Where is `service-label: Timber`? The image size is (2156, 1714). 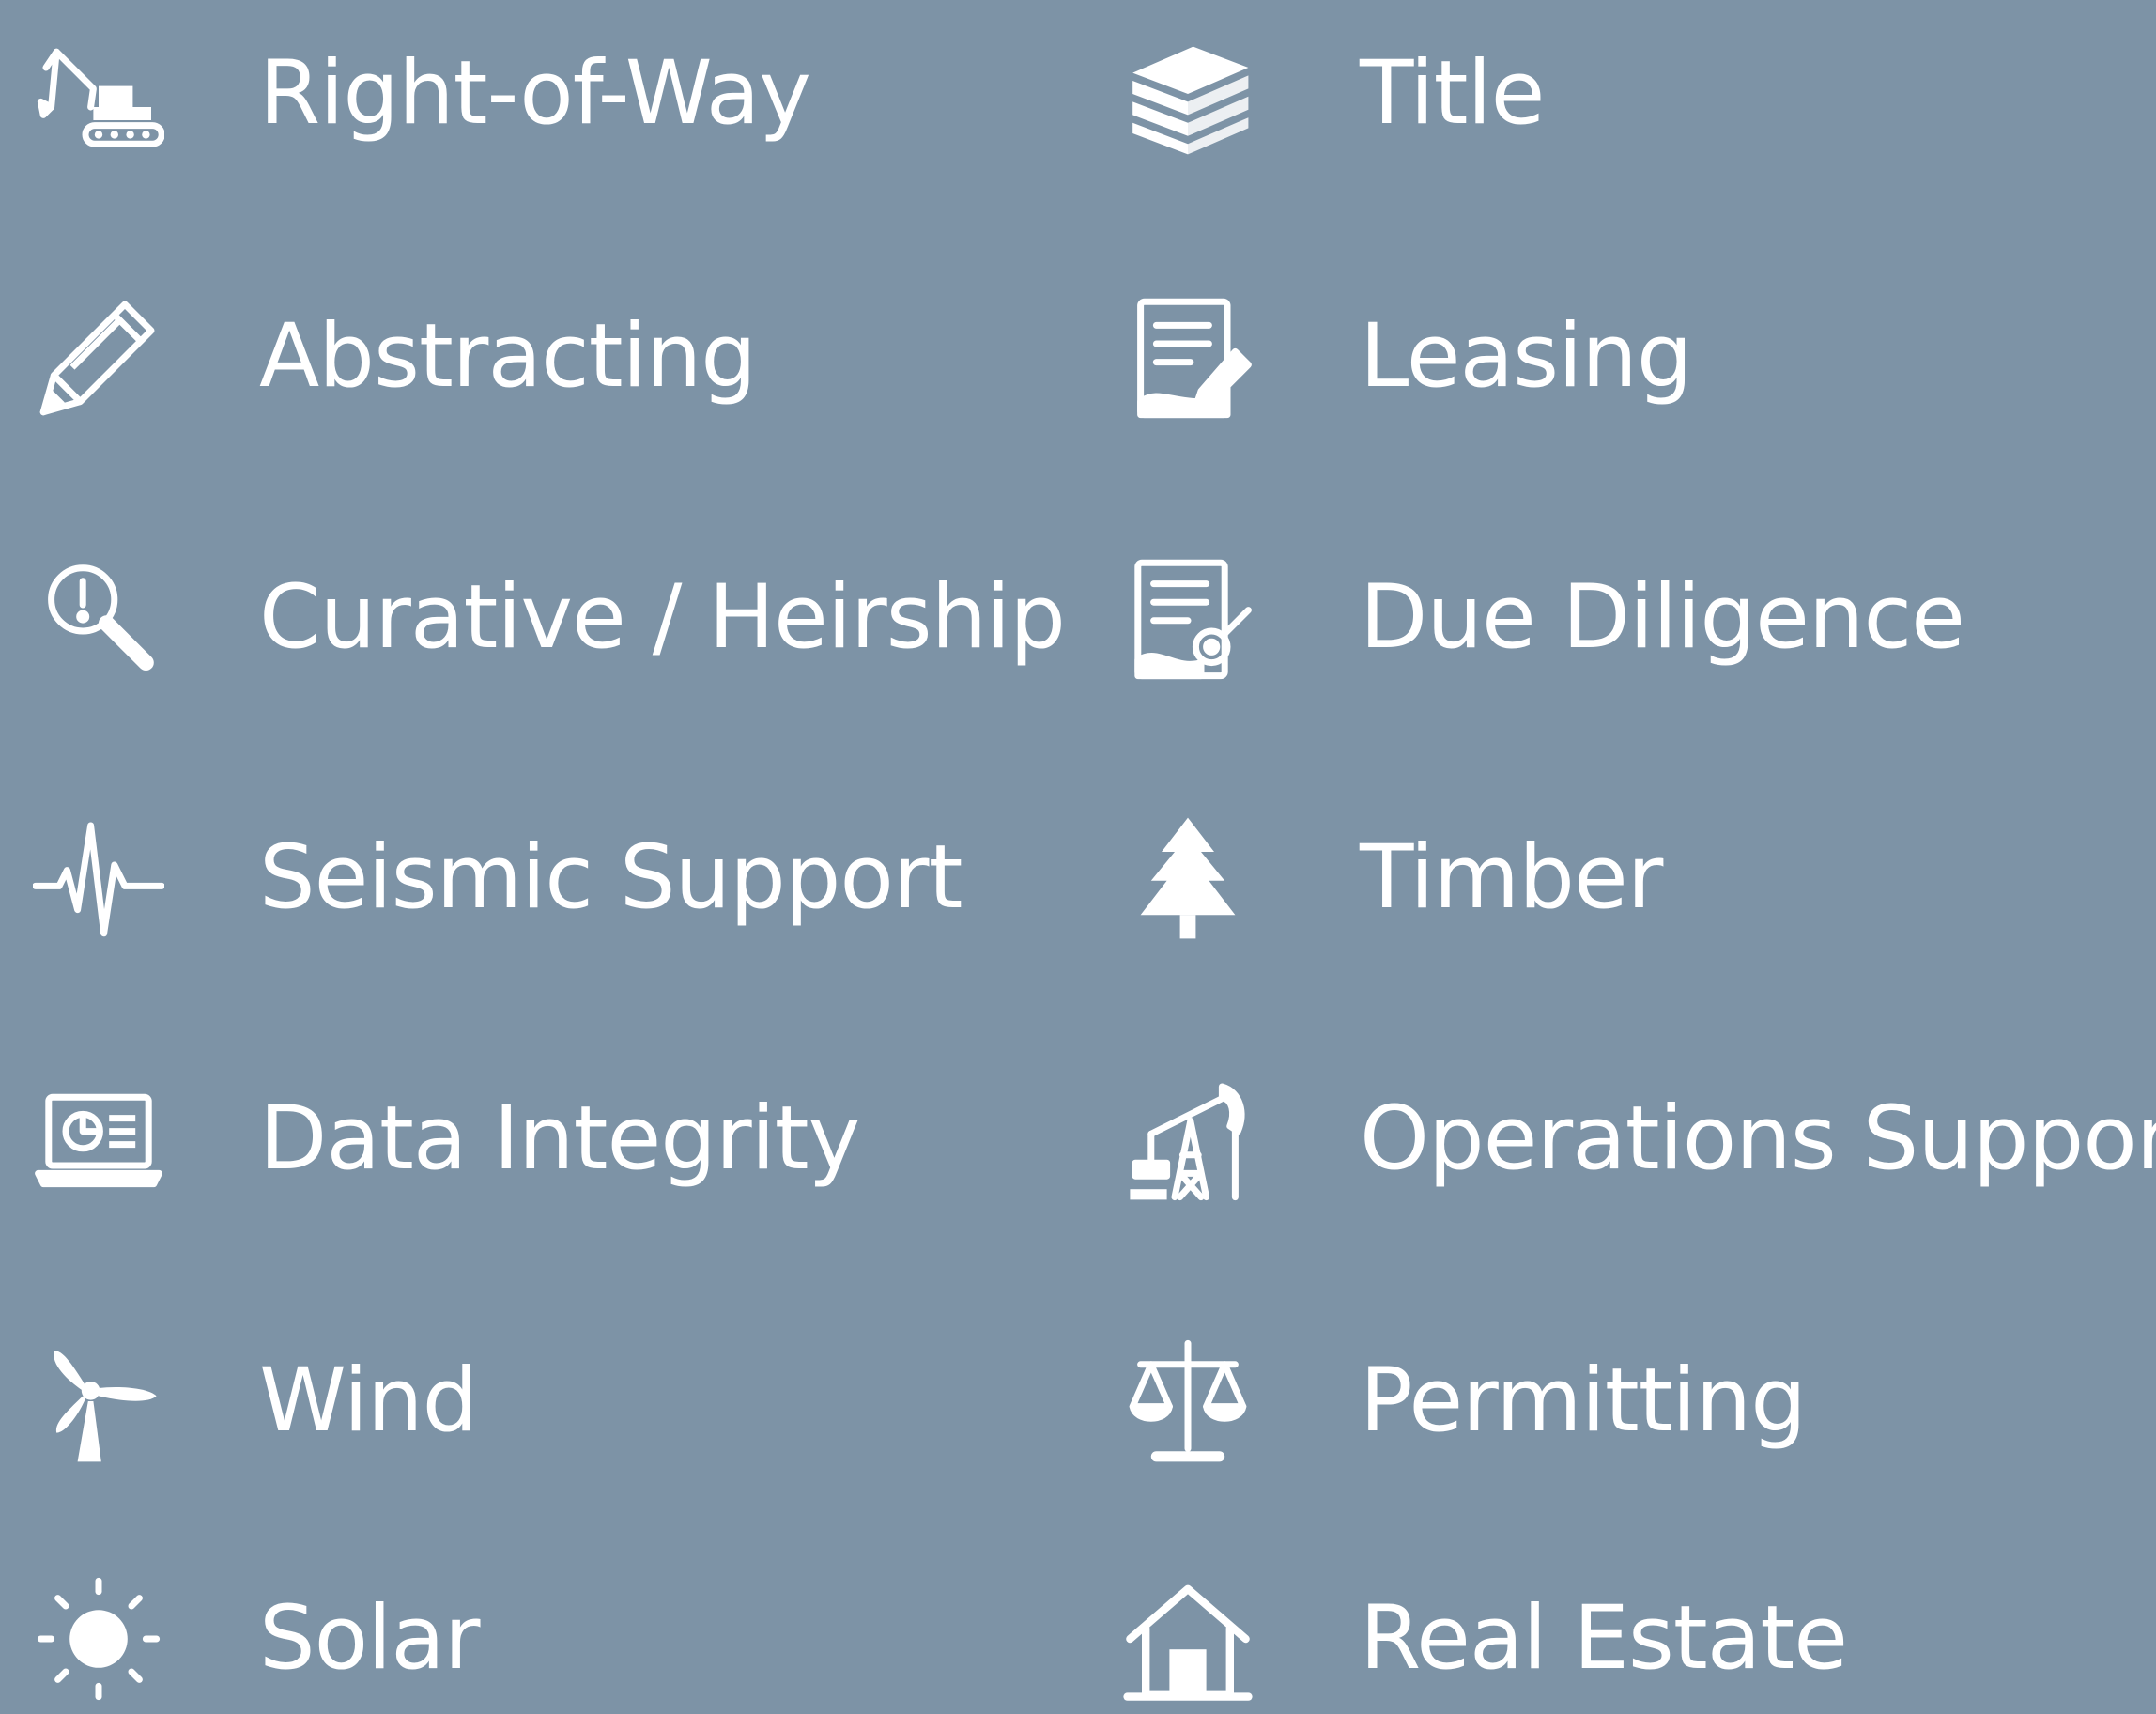 service-label: Timber is located at coordinates (1511, 877).